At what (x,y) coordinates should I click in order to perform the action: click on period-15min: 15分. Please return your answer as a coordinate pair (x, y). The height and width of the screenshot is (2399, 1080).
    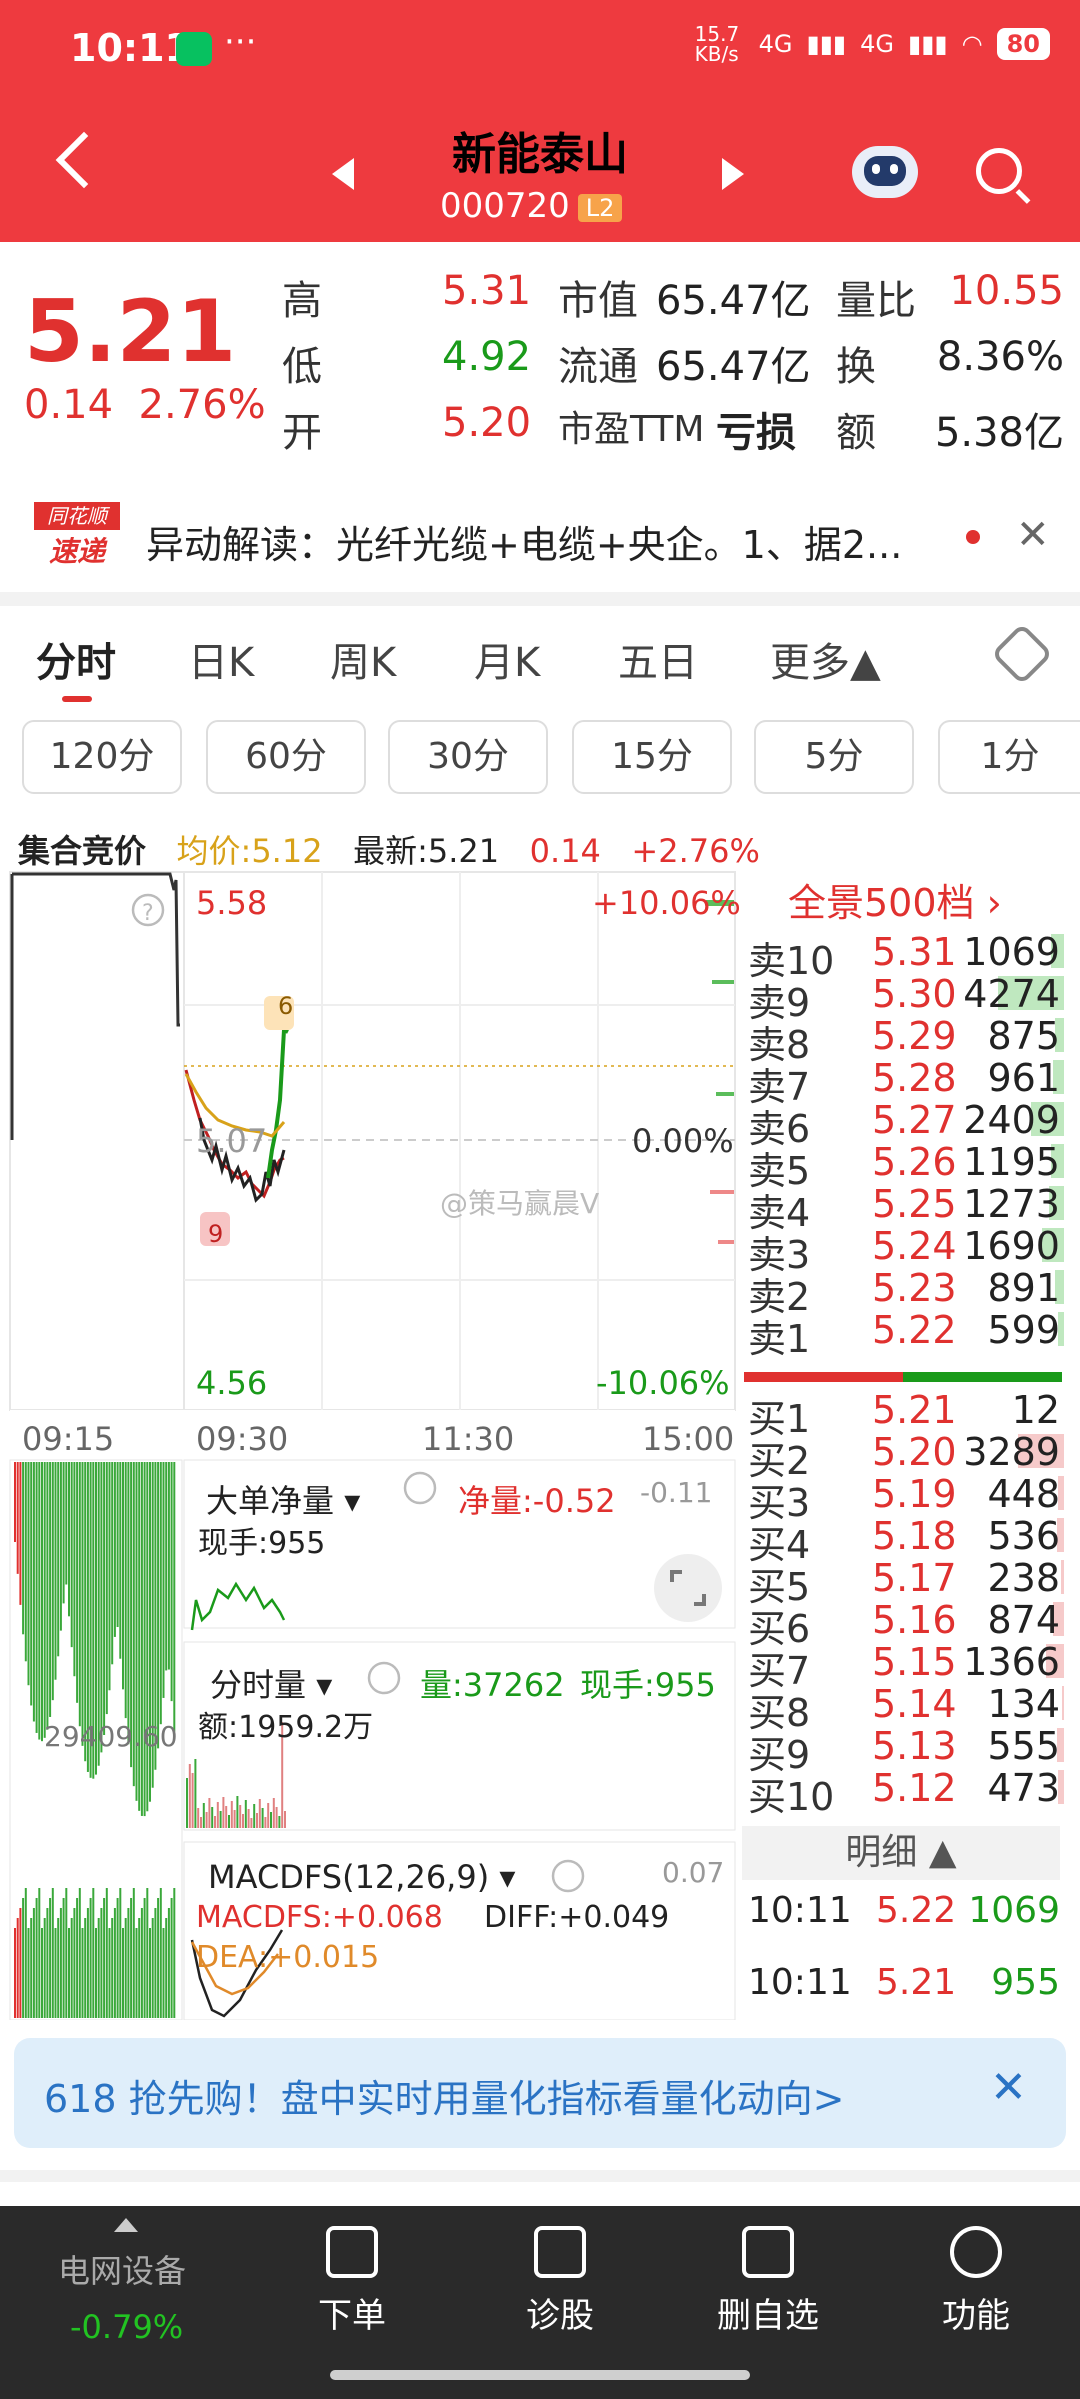
    Looking at the image, I should click on (652, 757).